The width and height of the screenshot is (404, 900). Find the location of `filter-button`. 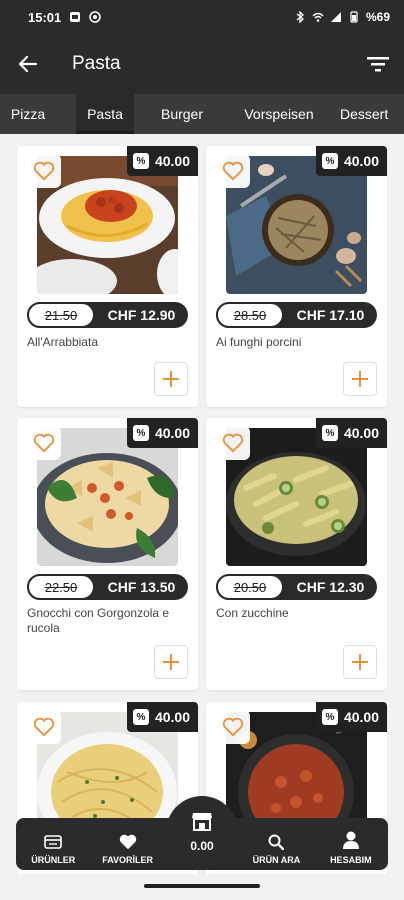

filter-button is located at coordinates (378, 64).